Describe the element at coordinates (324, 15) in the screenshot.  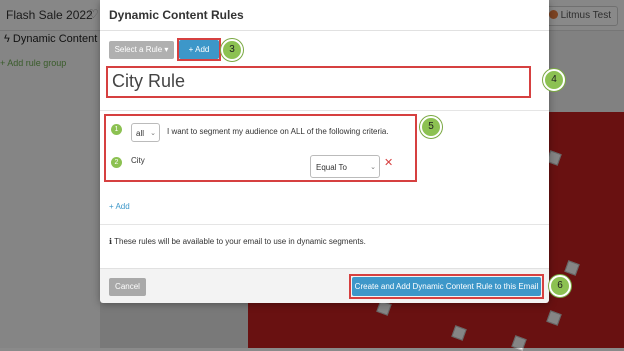
I see `modal-header: Dynamic Content Rules` at that location.